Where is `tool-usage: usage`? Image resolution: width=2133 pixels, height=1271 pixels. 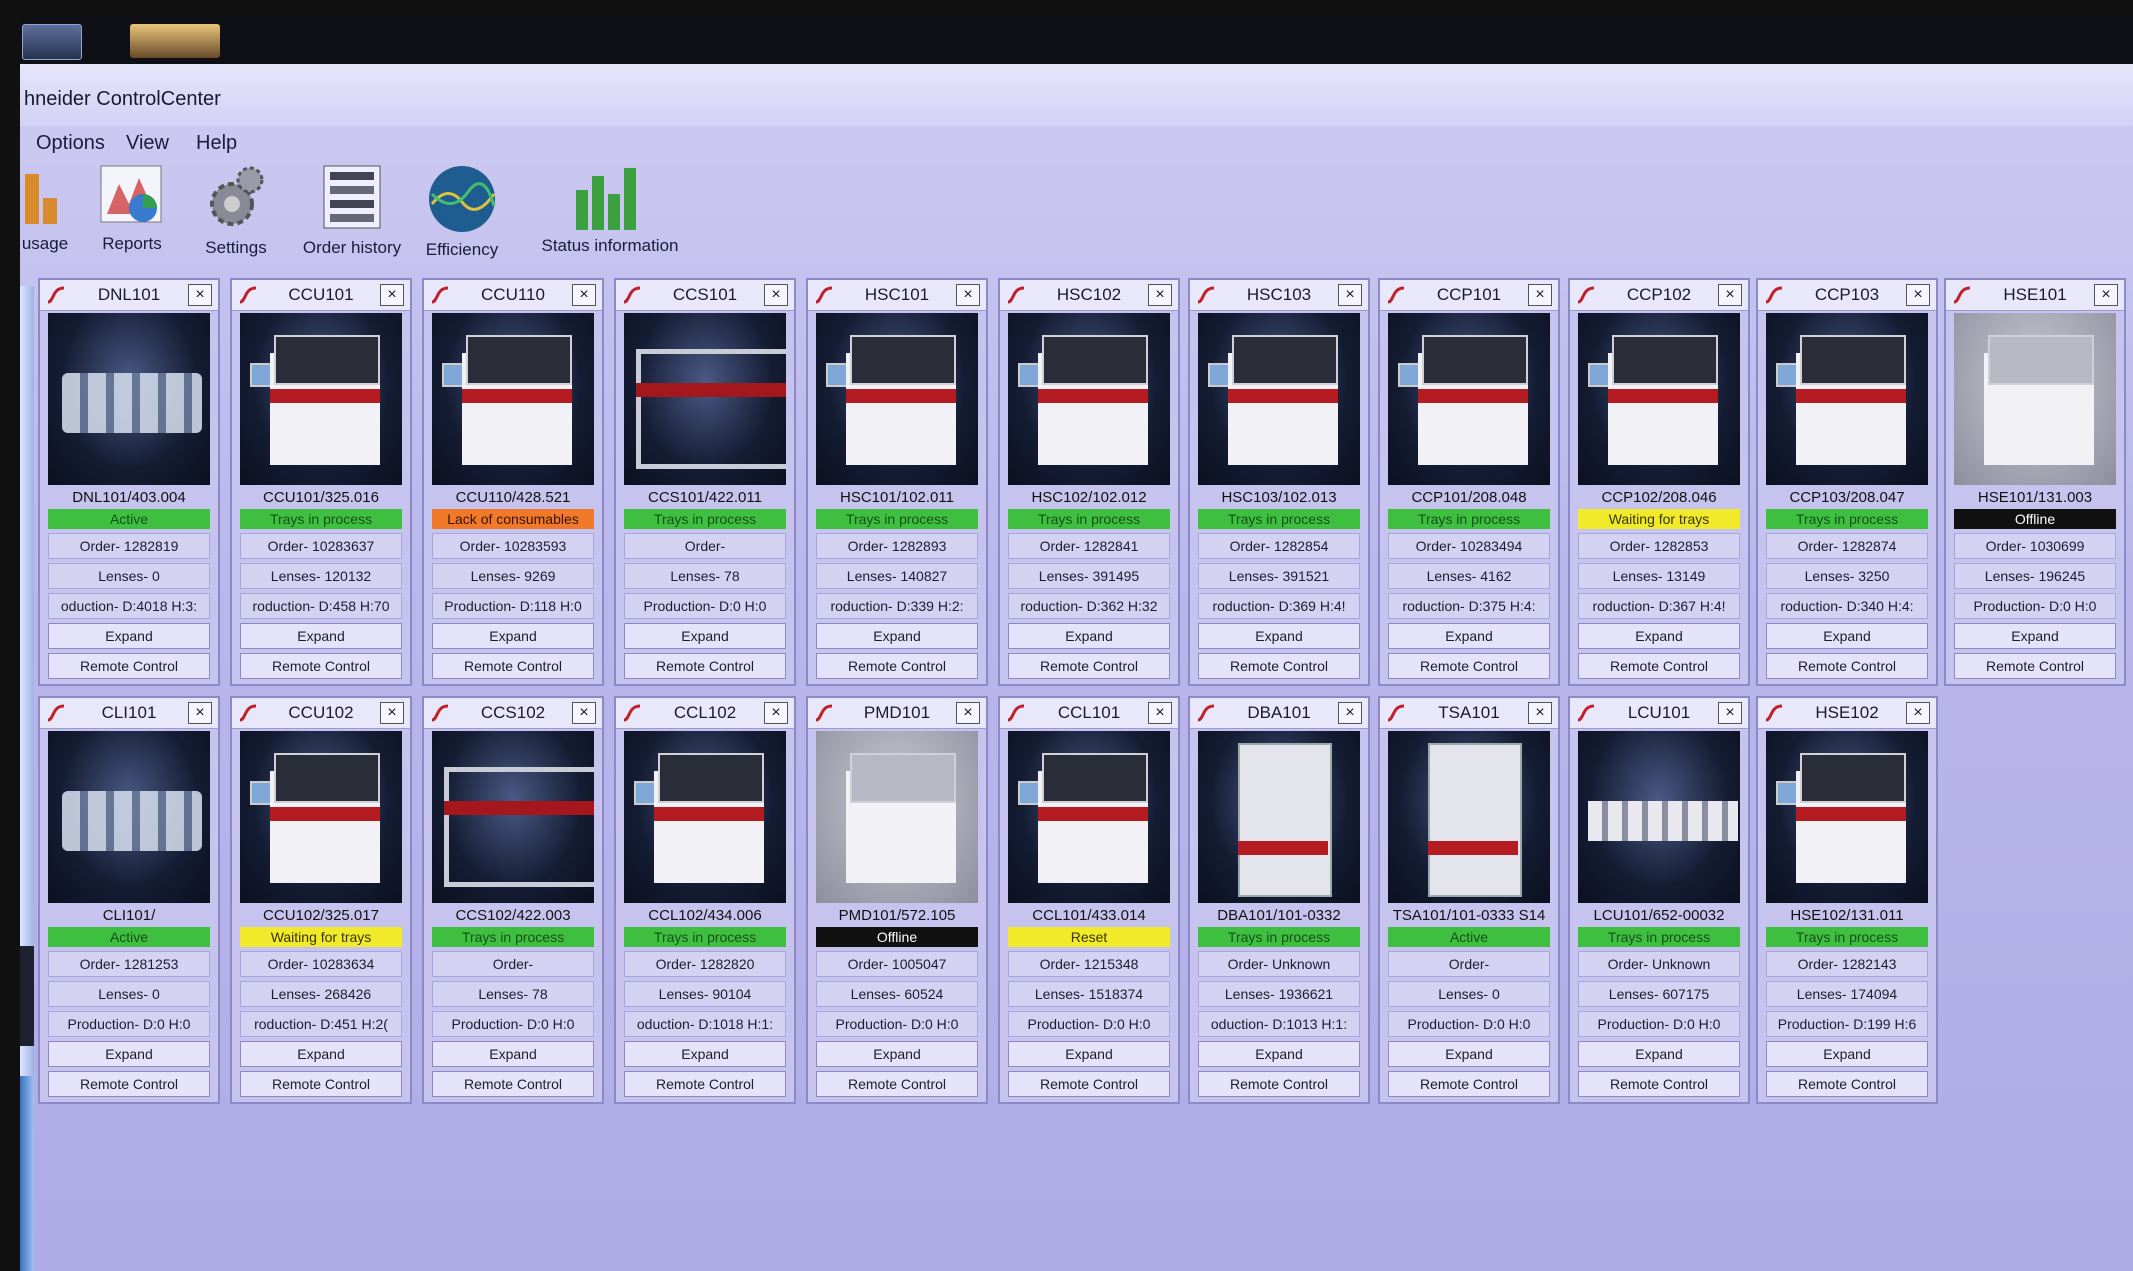 tool-usage: usage is located at coordinates (45, 209).